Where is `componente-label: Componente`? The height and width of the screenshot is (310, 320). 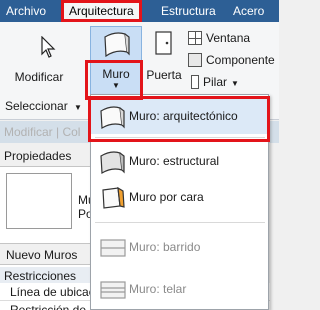 componente-label: Componente is located at coordinates (240, 60).